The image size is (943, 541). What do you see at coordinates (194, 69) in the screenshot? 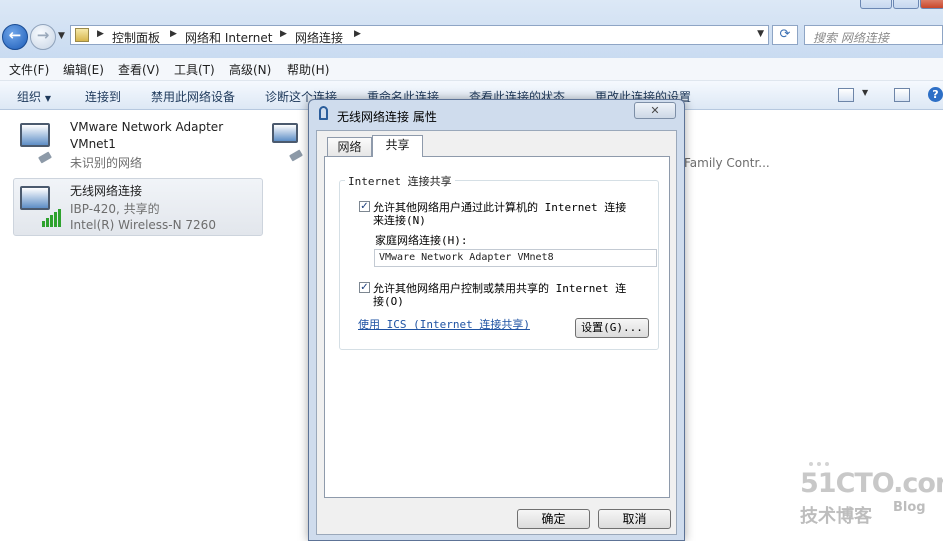
I see `menu-tools: 工具(T)` at bounding box center [194, 69].